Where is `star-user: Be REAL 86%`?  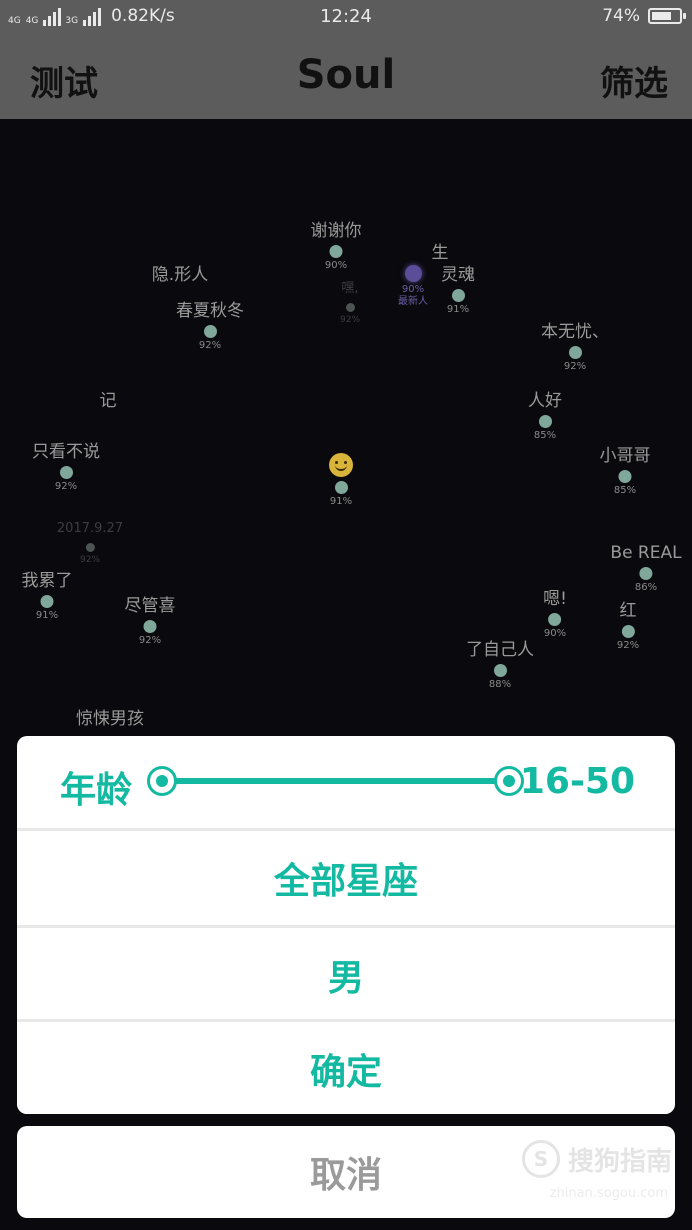
star-user: Be REAL 86% is located at coordinates (645, 568).